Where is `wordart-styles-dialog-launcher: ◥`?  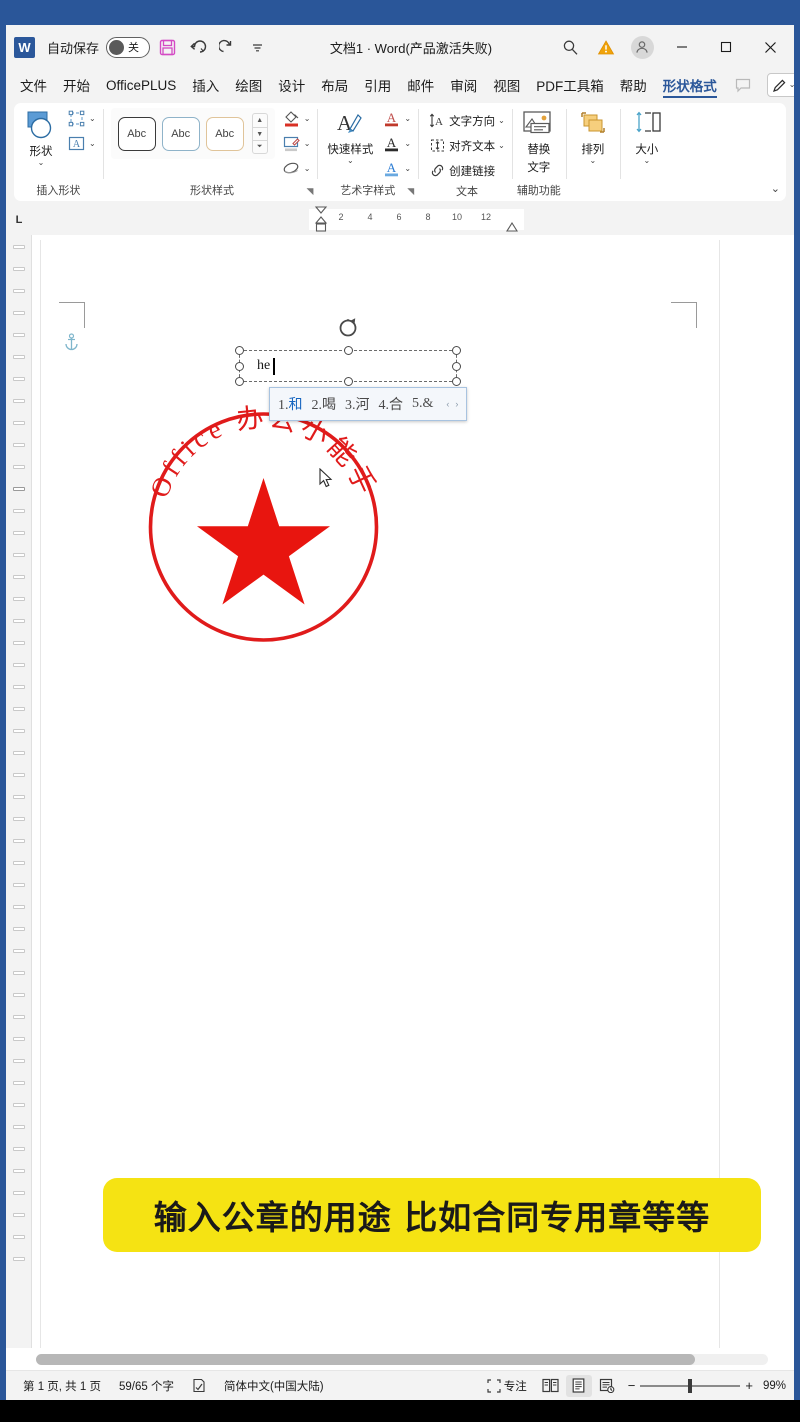
wordart-styles-dialog-launcher: ◥ is located at coordinates (410, 191).